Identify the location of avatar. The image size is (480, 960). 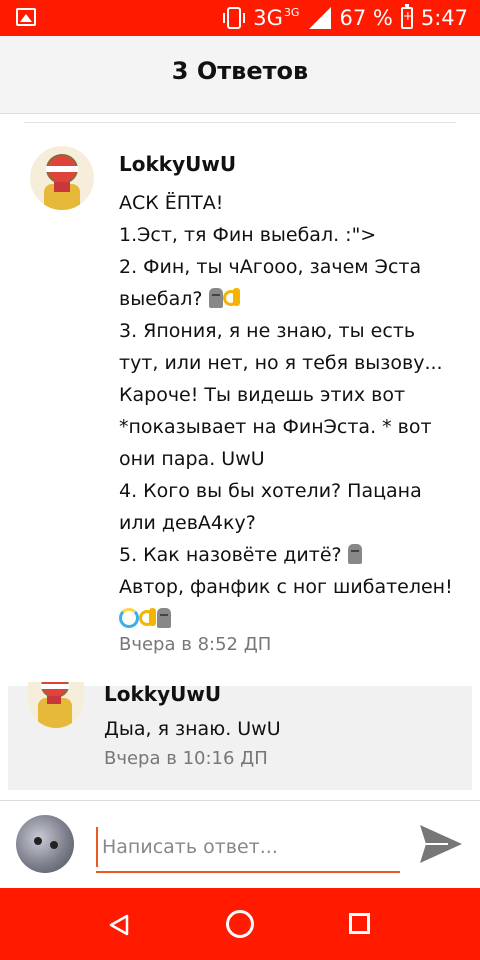
(62, 178).